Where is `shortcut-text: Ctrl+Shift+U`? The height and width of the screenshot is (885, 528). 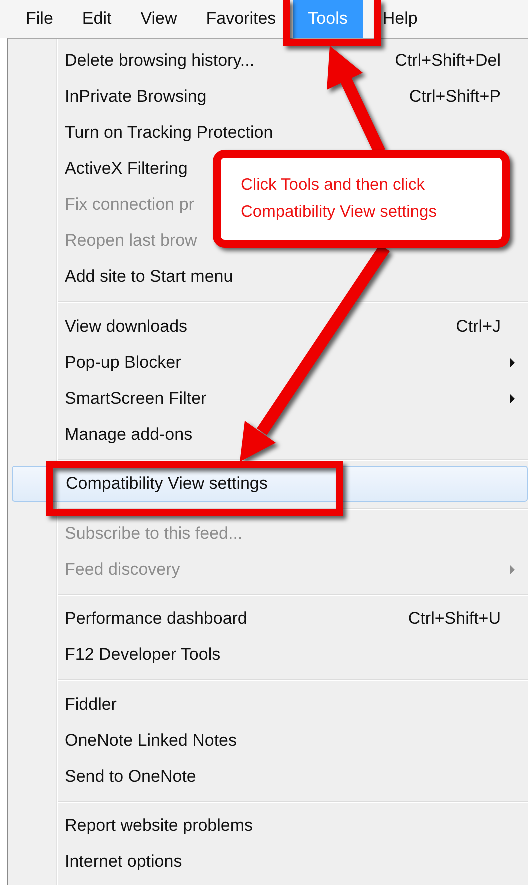
shortcut-text: Ctrl+Shift+U is located at coordinates (454, 619).